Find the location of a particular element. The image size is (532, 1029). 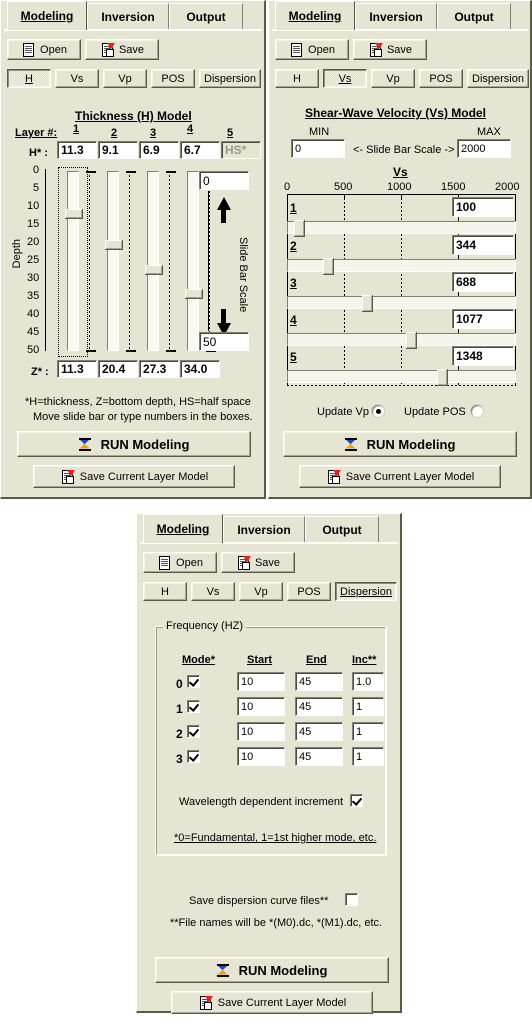

vs-value-input-5: 1348 is located at coordinates (483, 356).